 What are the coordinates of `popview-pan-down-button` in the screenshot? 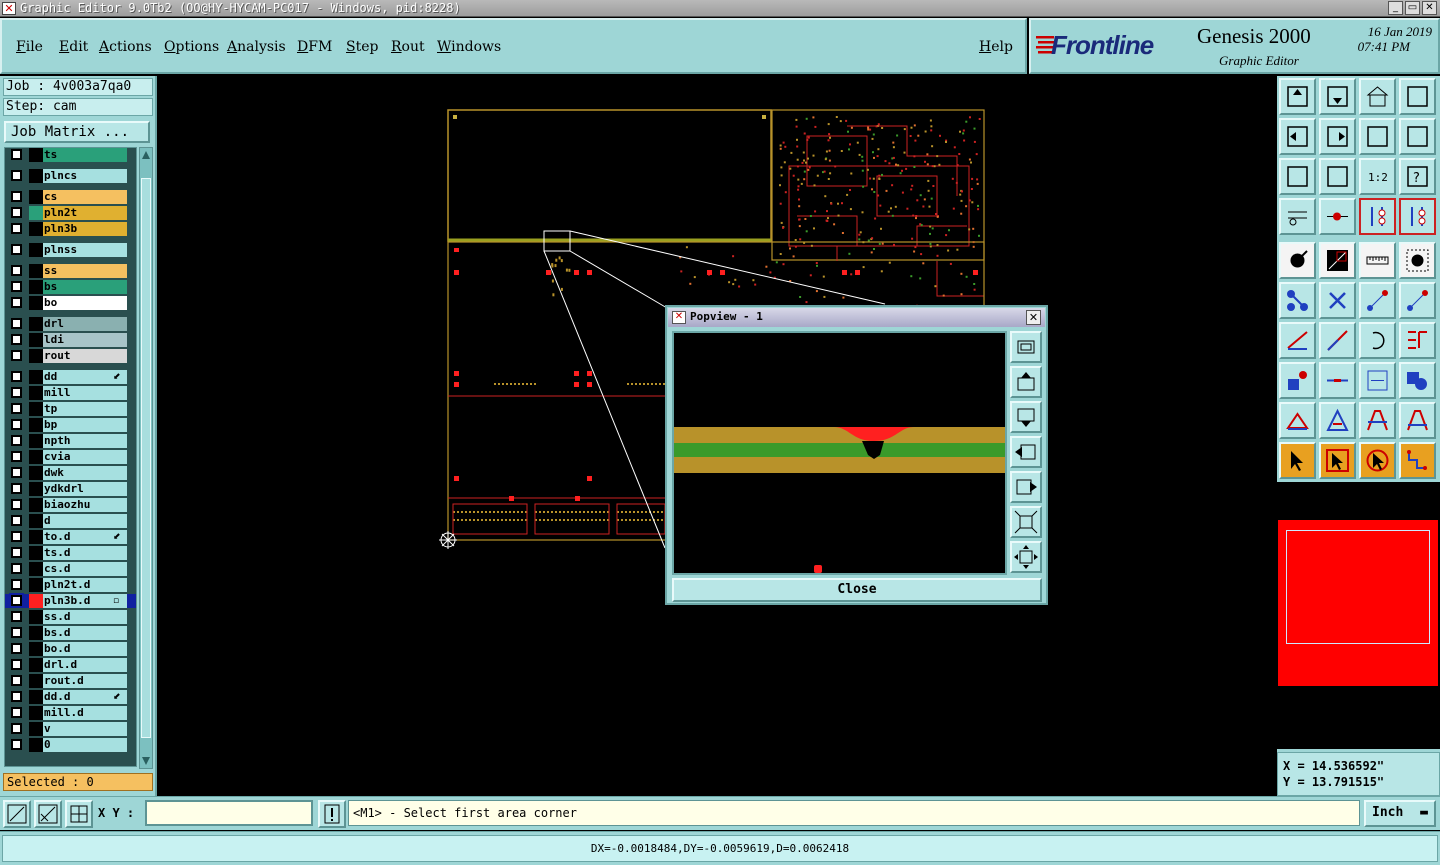 It's located at (1026, 417).